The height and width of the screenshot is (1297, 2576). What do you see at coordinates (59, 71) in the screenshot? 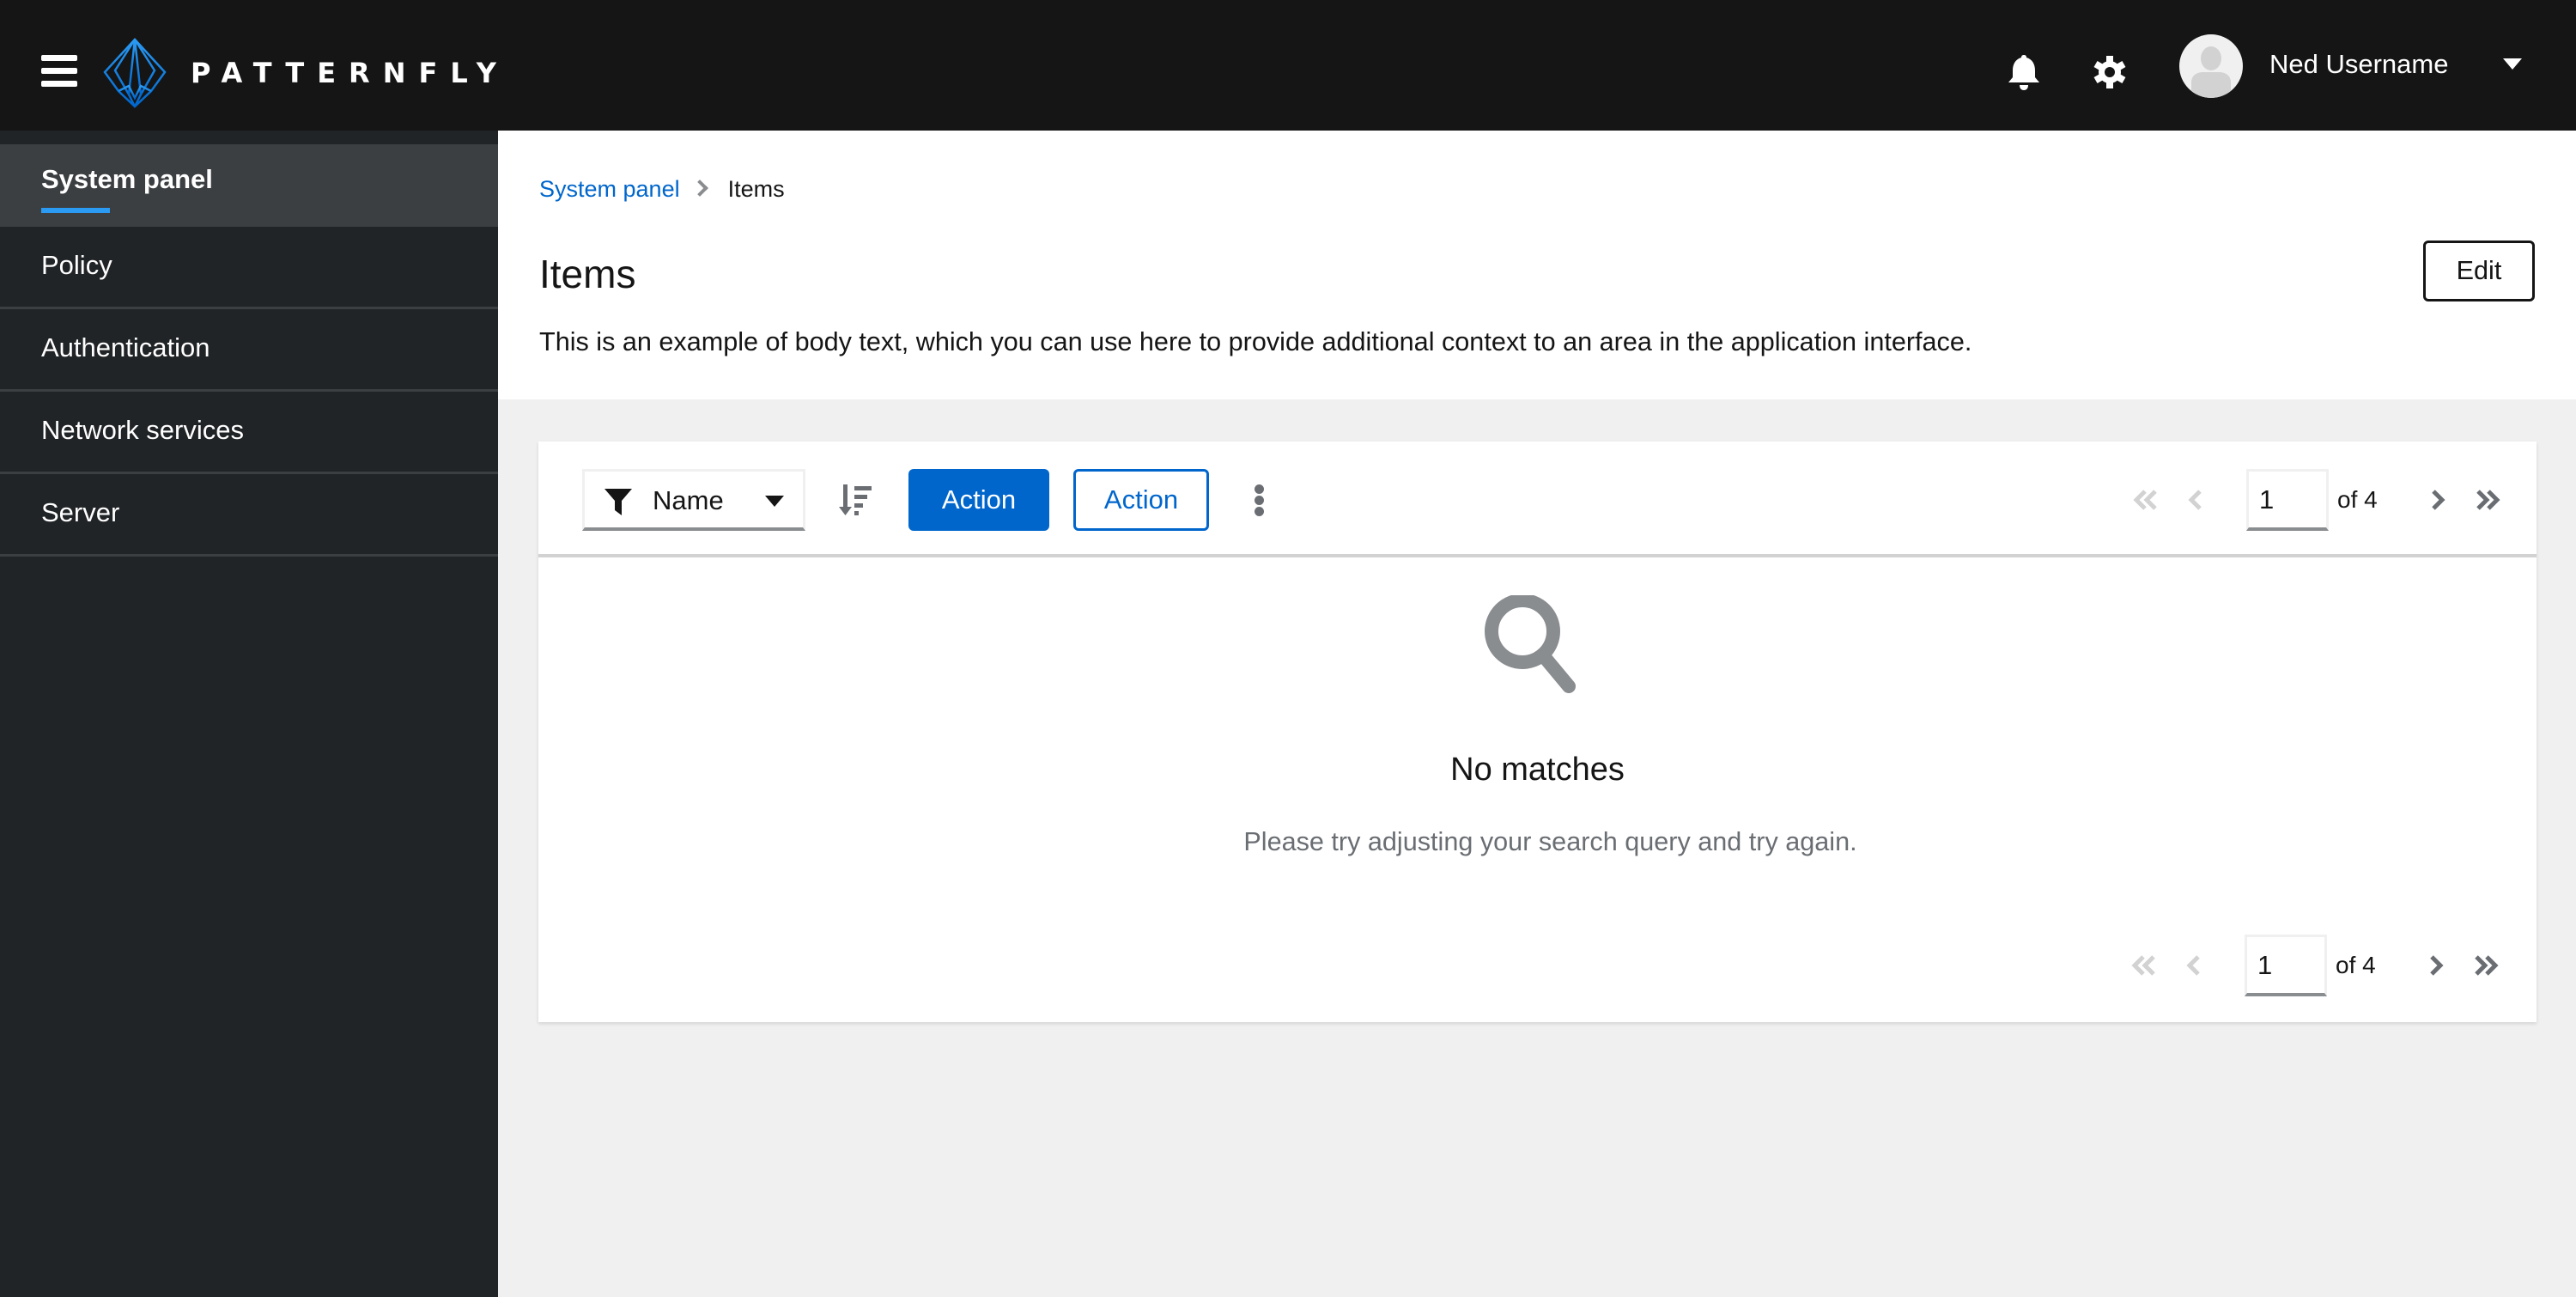
I see `hamburger-menu-icon` at bounding box center [59, 71].